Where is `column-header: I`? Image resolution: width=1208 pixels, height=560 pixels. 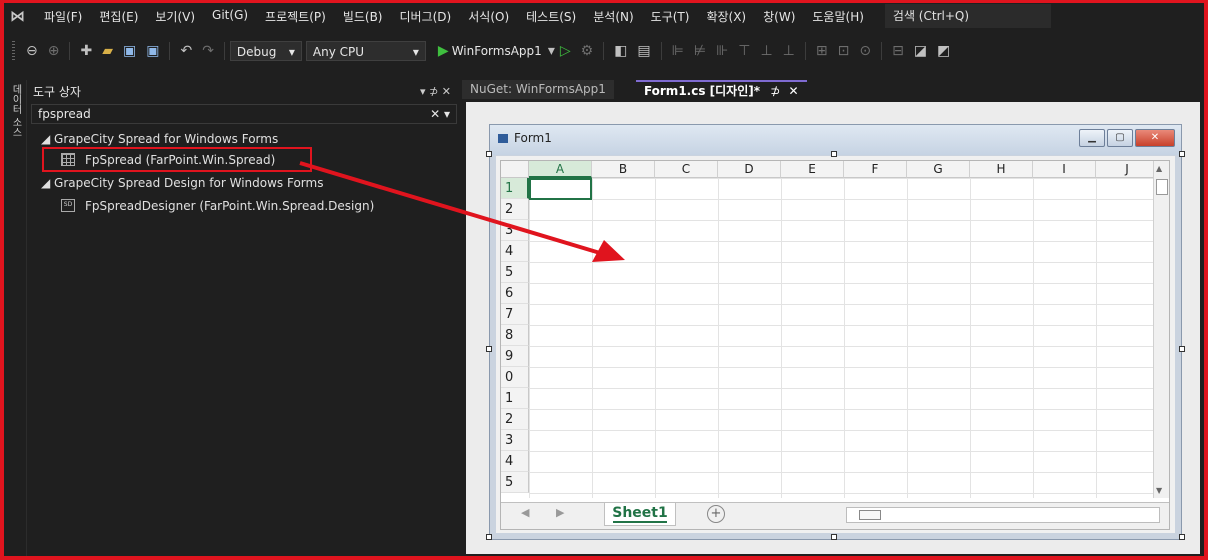
column-header: I is located at coordinates (1064, 169).